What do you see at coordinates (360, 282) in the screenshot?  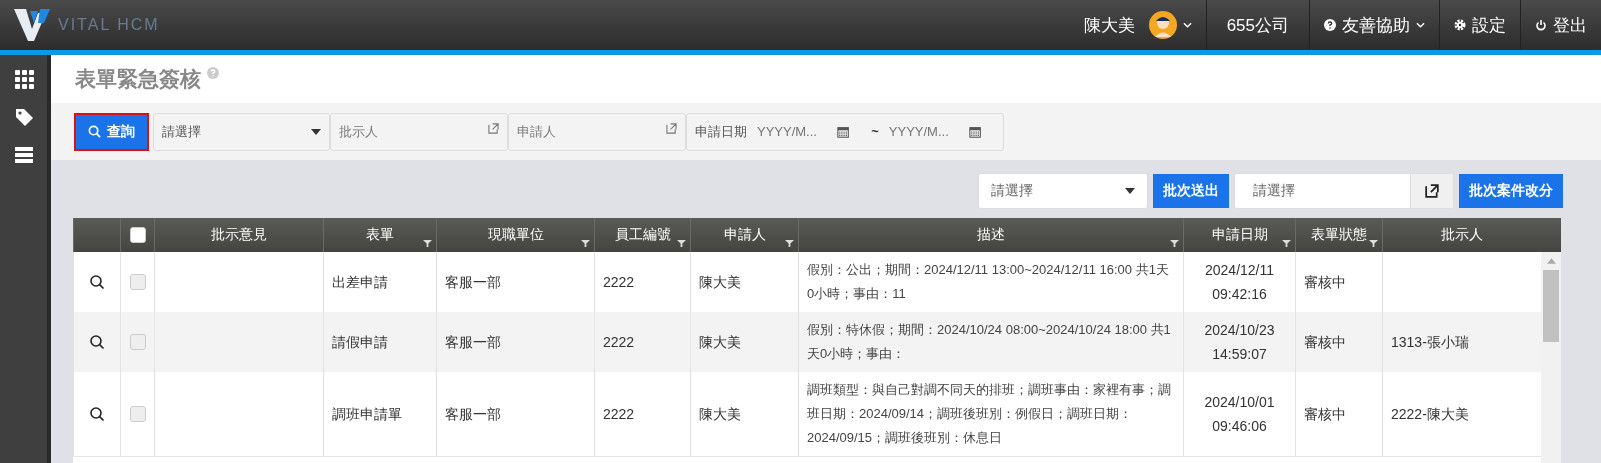 I see `table-cell-text: 出差申請` at bounding box center [360, 282].